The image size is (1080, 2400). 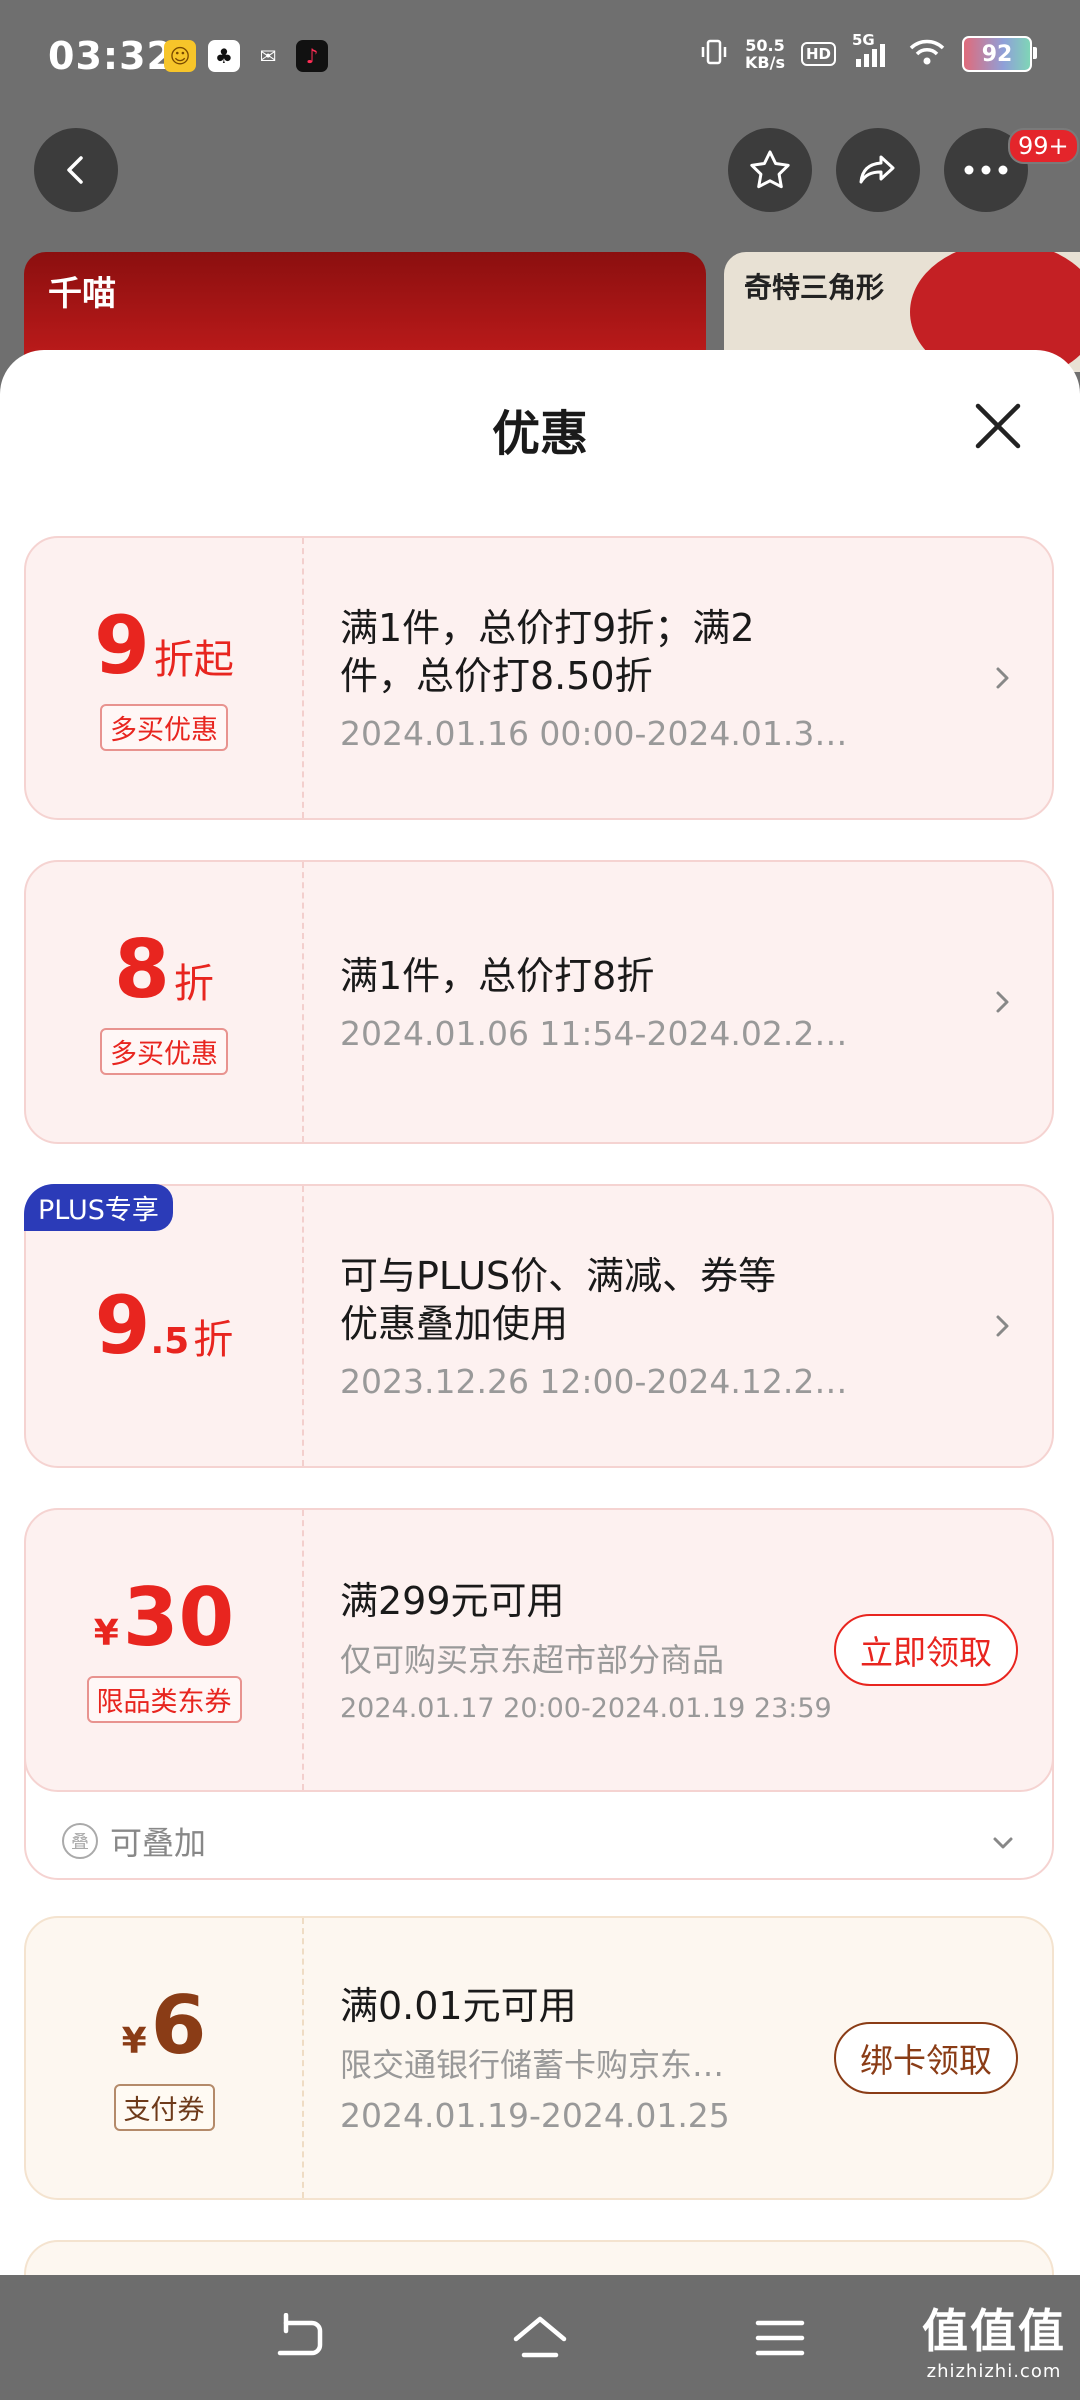 I want to click on discount-value: 9.5 折, so click(x=164, y=1326).